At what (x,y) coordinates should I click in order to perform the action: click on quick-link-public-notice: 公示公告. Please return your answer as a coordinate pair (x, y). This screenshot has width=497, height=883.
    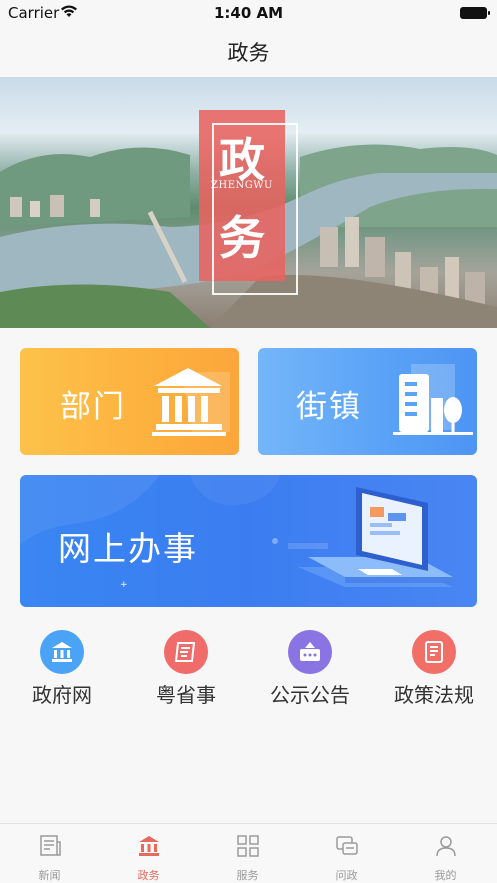
    Looking at the image, I should click on (310, 668).